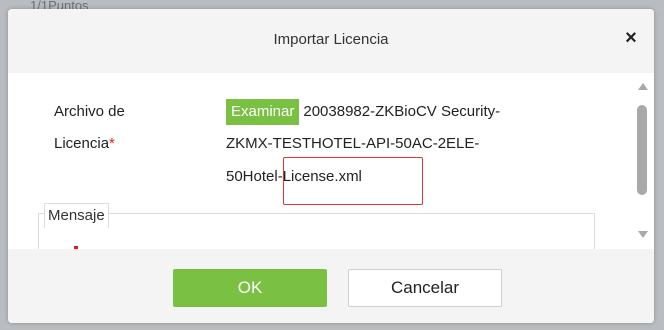  I want to click on background-text: 1/1Puntos, so click(59, 4).